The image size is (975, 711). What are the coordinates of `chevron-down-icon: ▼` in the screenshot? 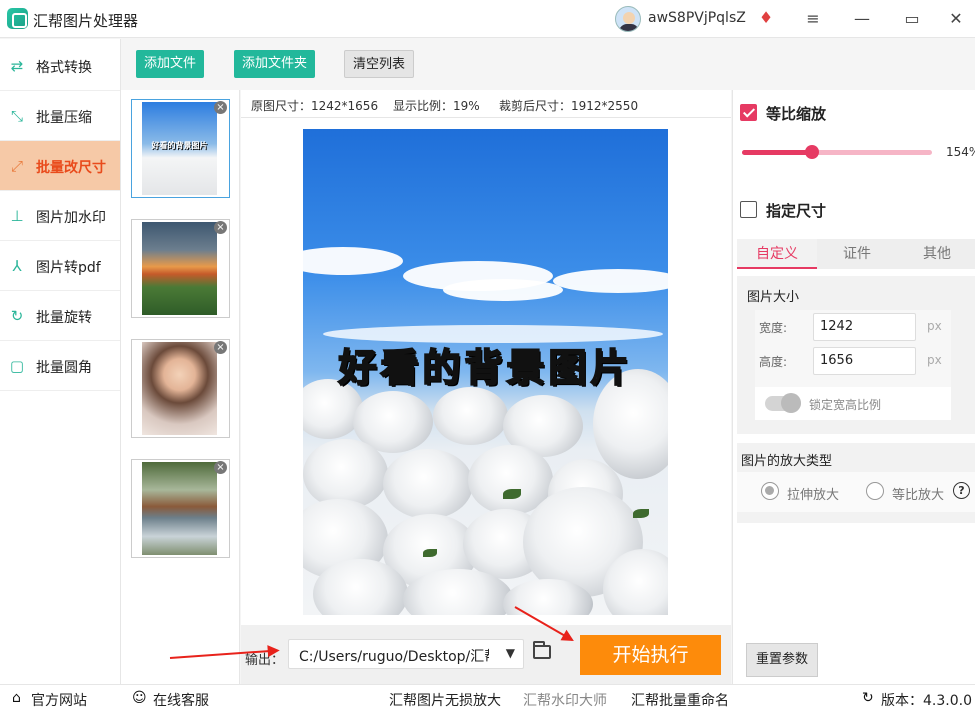 It's located at (510, 653).